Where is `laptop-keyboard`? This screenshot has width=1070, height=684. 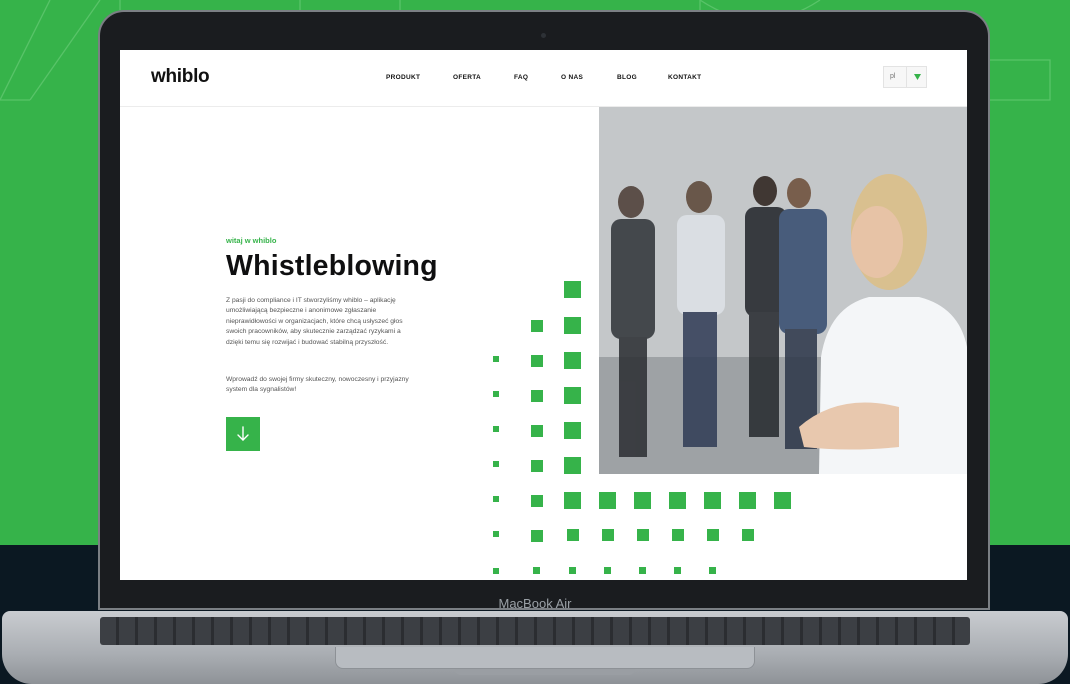
laptop-keyboard is located at coordinates (535, 631).